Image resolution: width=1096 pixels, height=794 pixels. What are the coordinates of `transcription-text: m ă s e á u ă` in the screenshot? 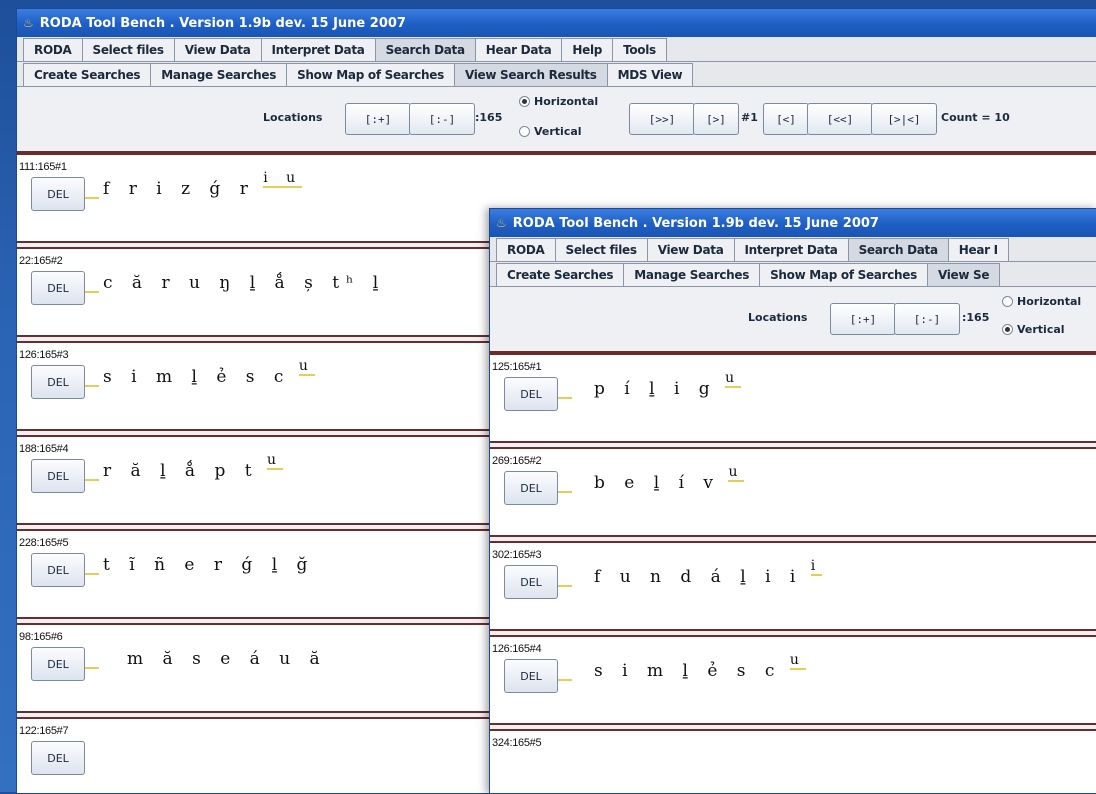 It's located at (227, 659).